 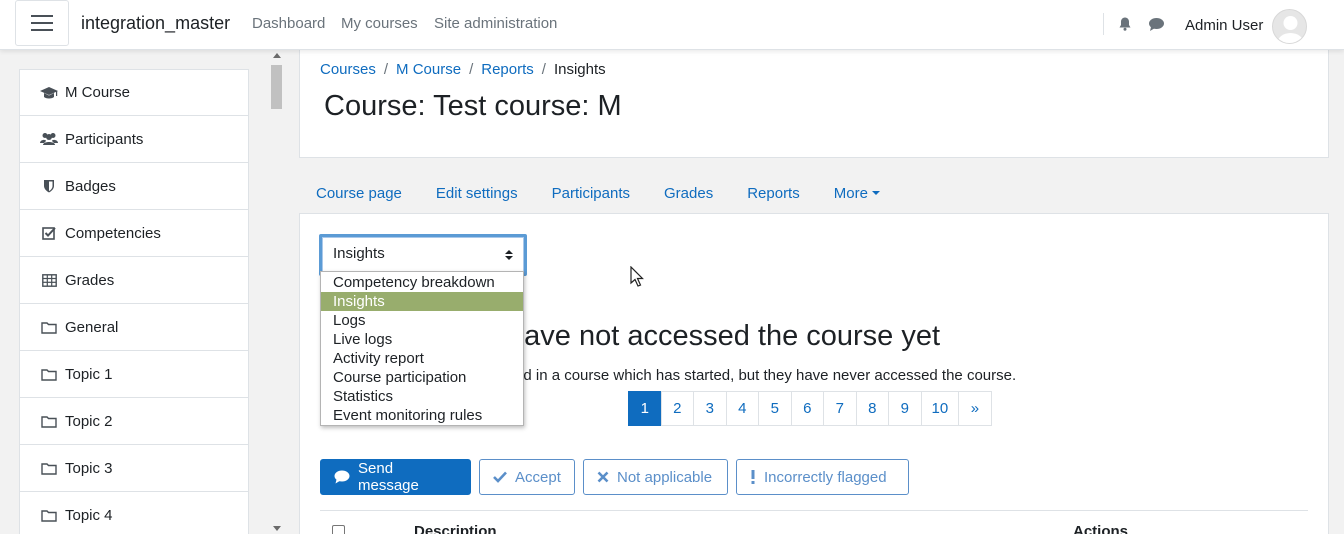 I want to click on drawer-item-label: Badges, so click(x=90, y=186).